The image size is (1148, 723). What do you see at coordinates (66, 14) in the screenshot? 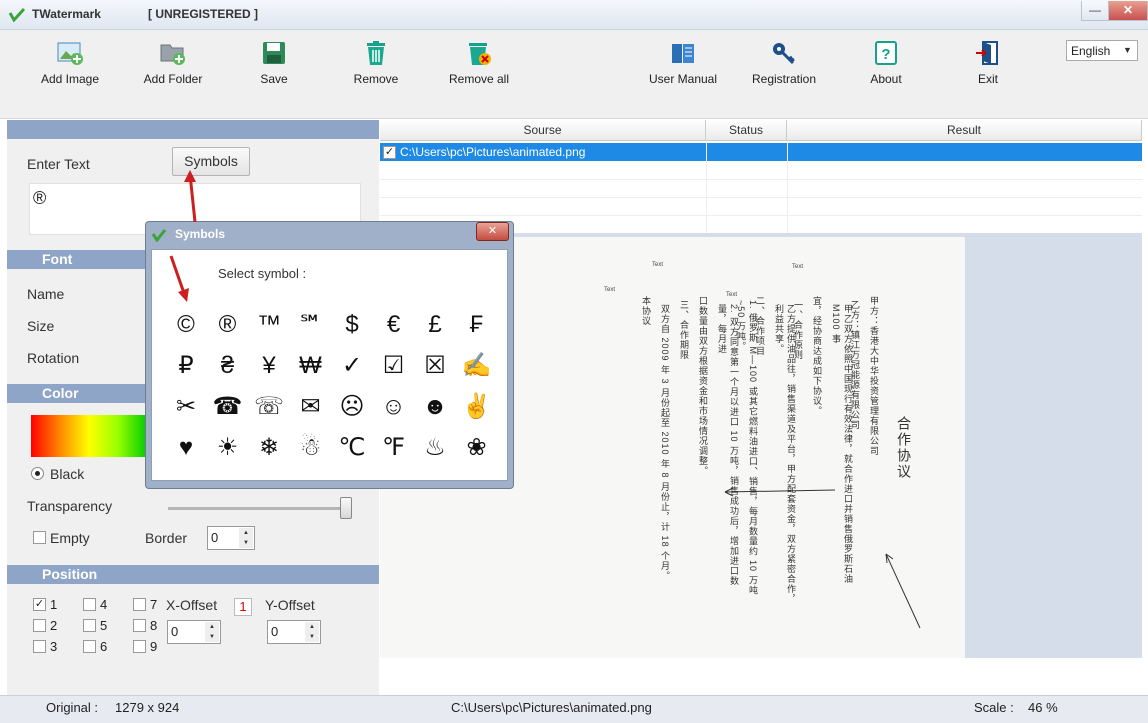
I see `app-title: TWatermark` at bounding box center [66, 14].